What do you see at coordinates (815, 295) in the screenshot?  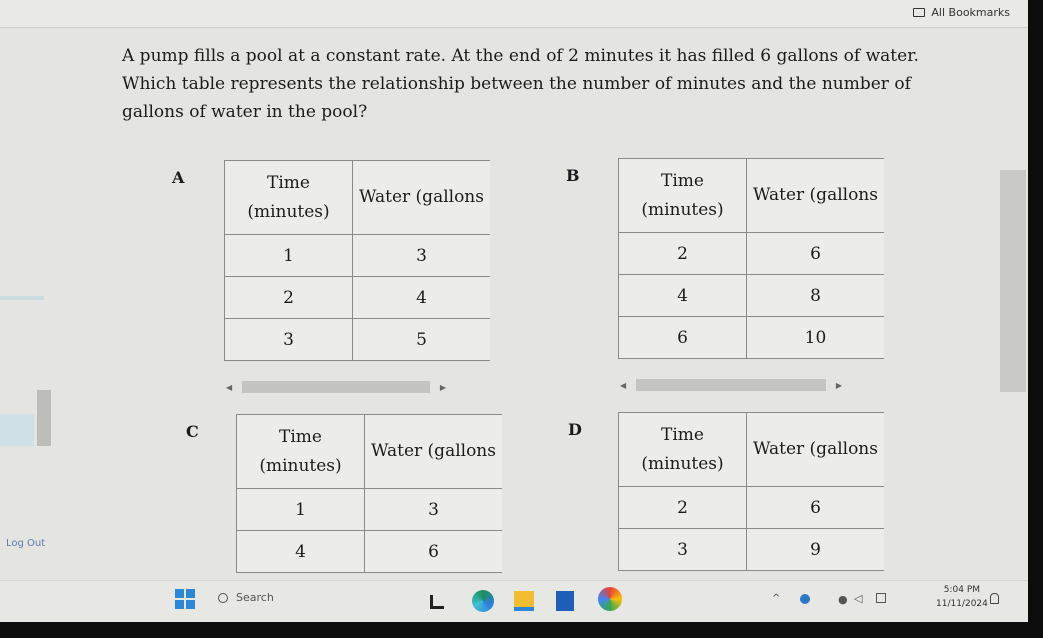 I see `table-cell: 8` at bounding box center [815, 295].